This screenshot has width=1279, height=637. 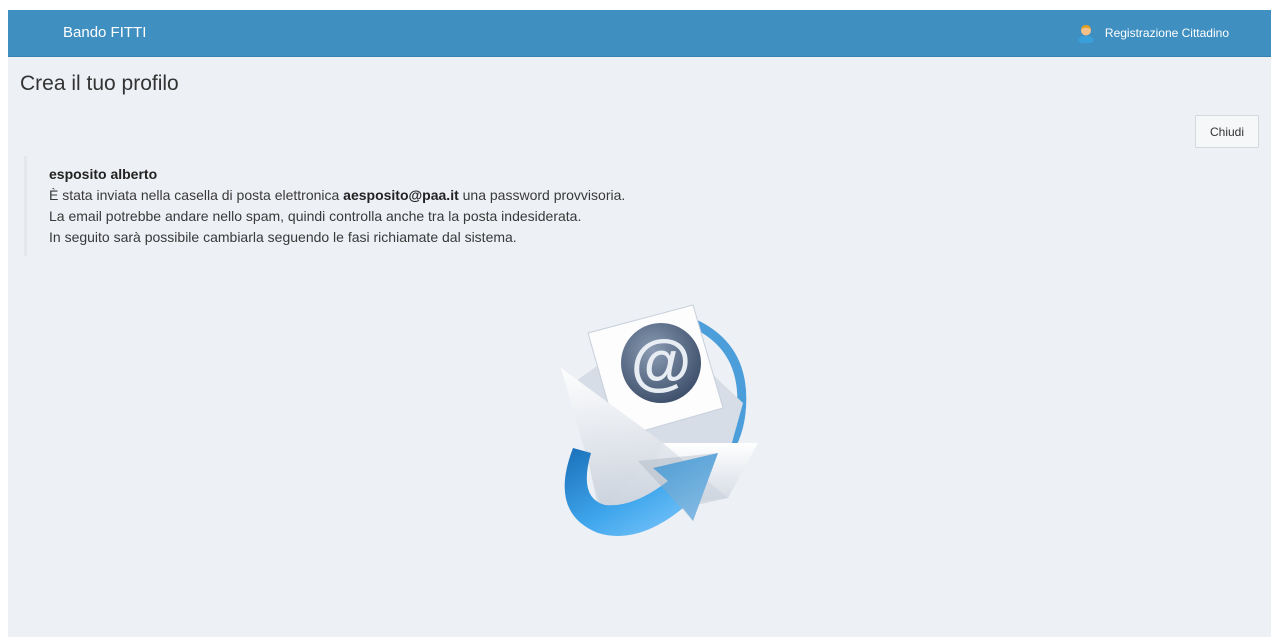 What do you see at coordinates (1227, 131) in the screenshot?
I see `close-button: Chiudi` at bounding box center [1227, 131].